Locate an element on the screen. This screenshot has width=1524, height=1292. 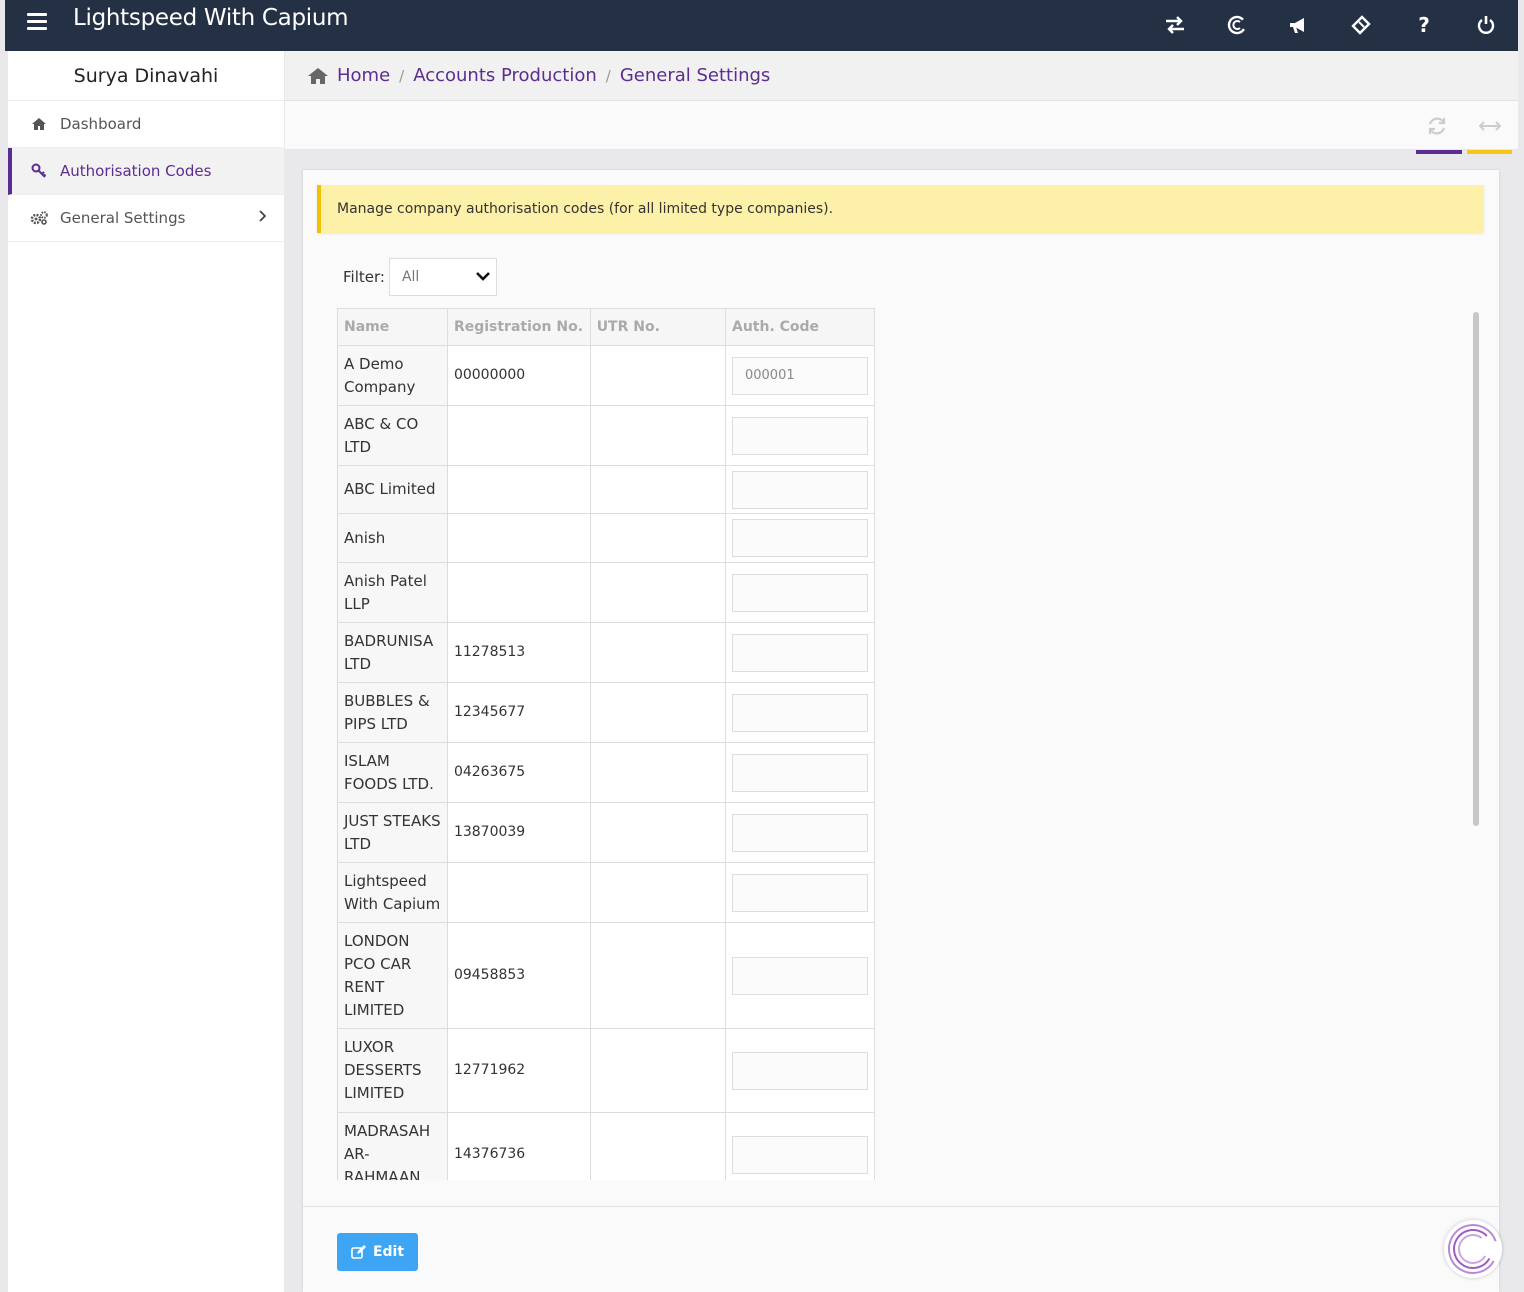
expand-width-icon is located at coordinates (1490, 126).